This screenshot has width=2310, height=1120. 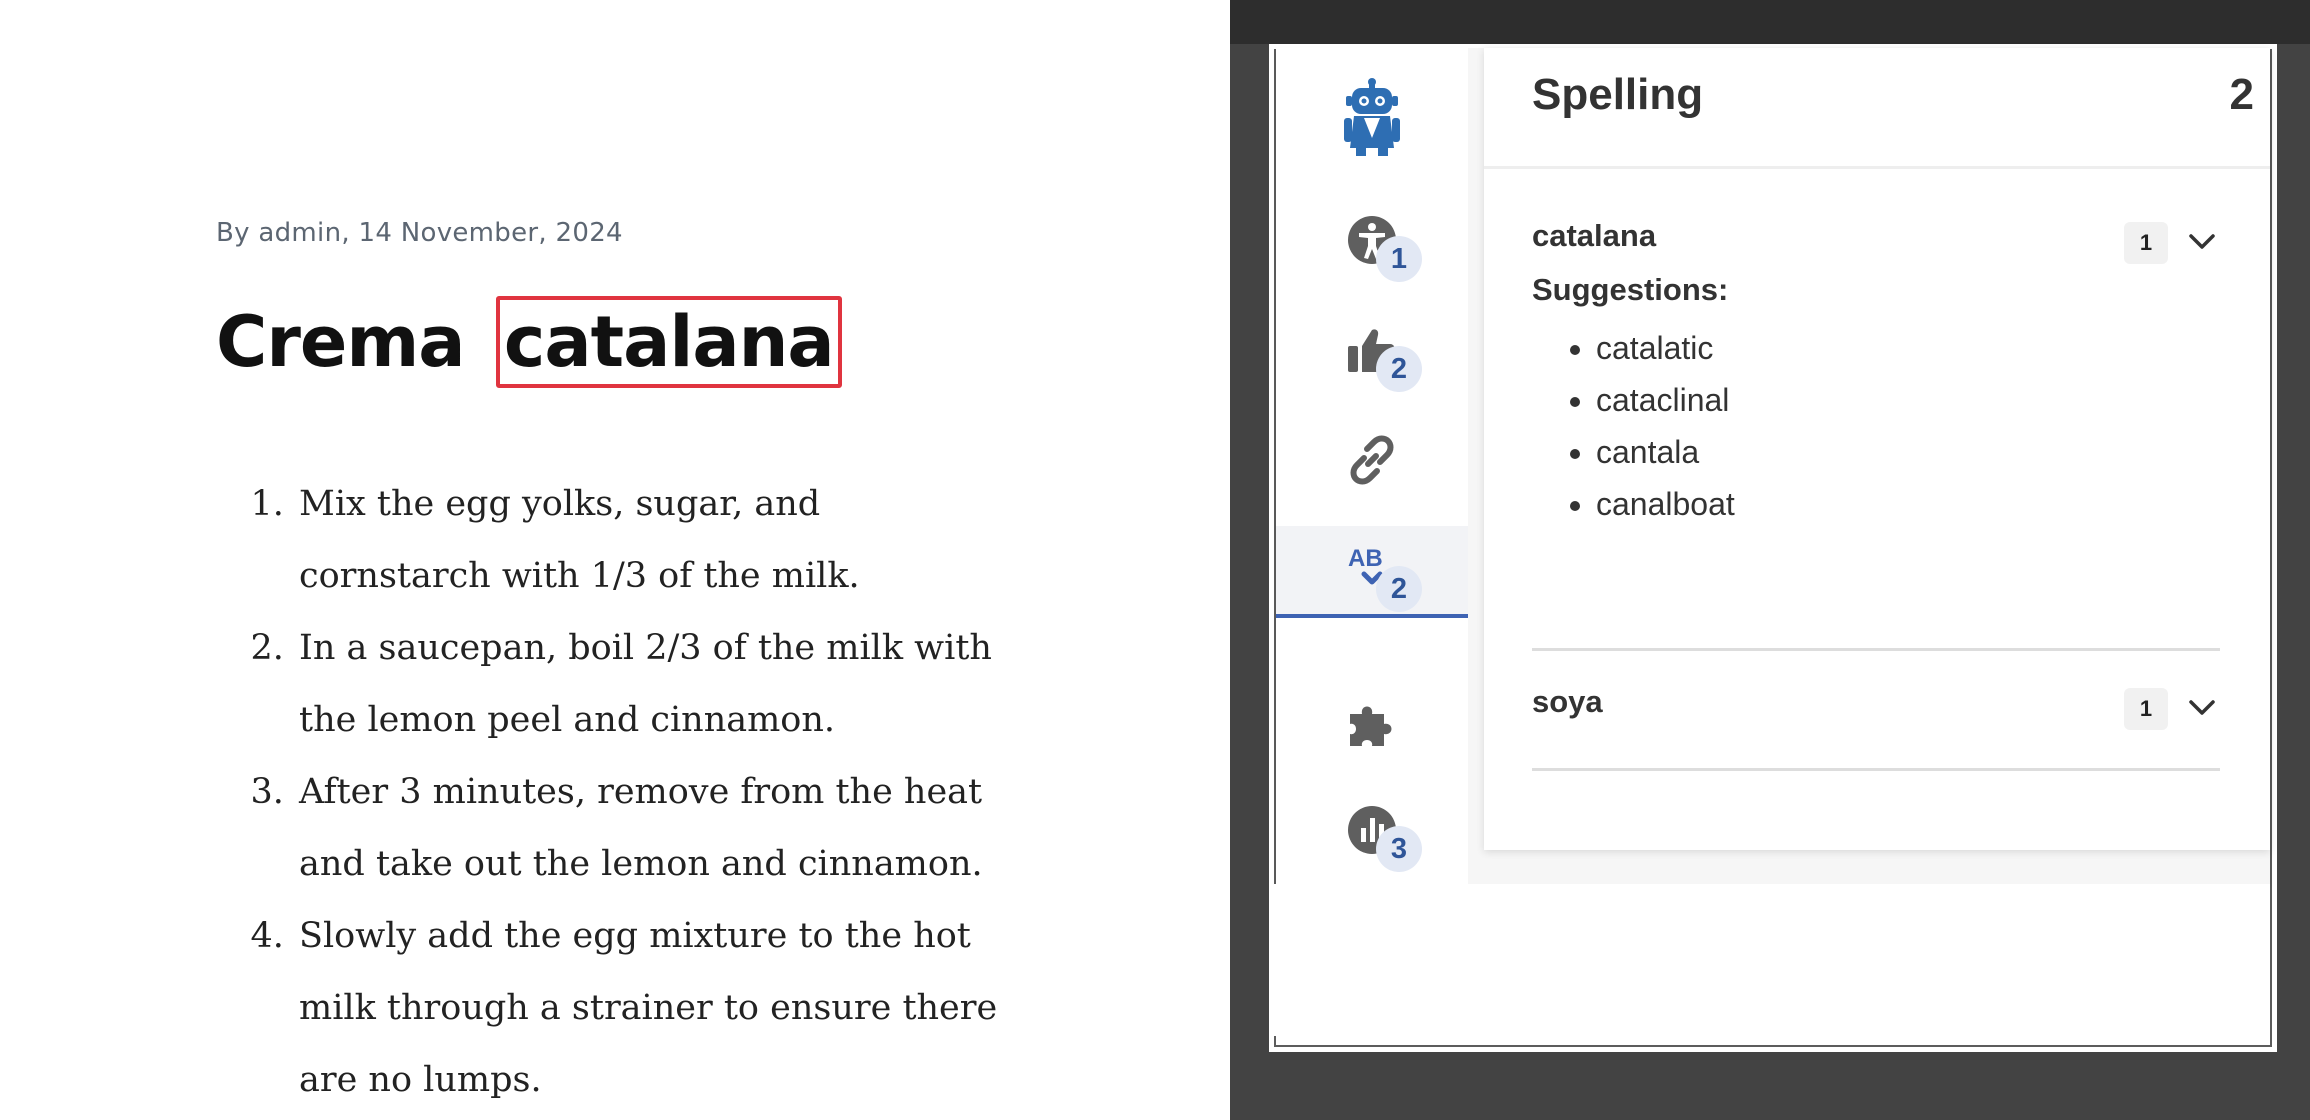 I want to click on title-text: Crema, so click(x=341, y=342).